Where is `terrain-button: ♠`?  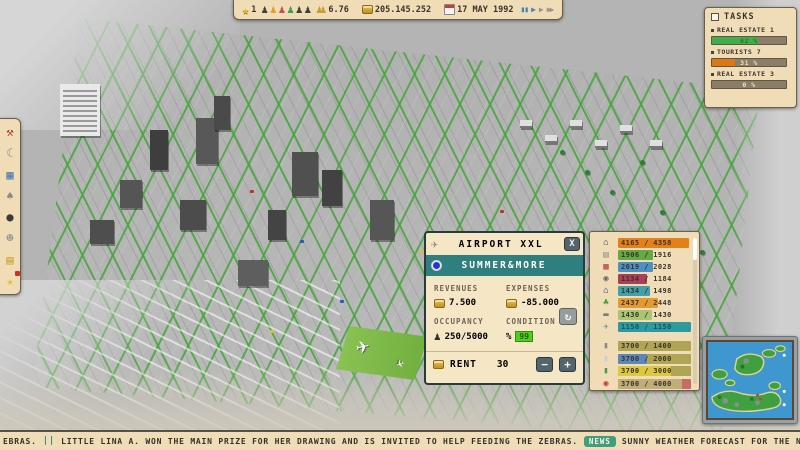 terrain-button: ♠ is located at coordinates (10, 196).